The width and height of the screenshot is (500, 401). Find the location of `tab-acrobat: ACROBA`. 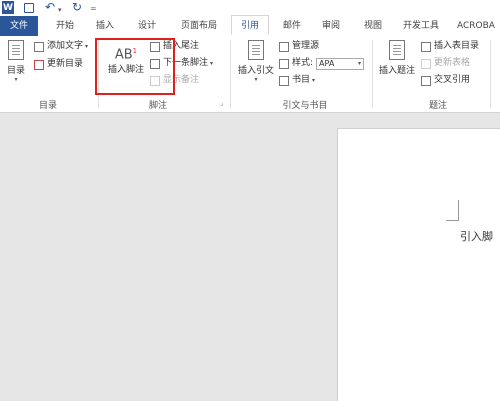

tab-acrobat: ACROBA is located at coordinates (476, 26).